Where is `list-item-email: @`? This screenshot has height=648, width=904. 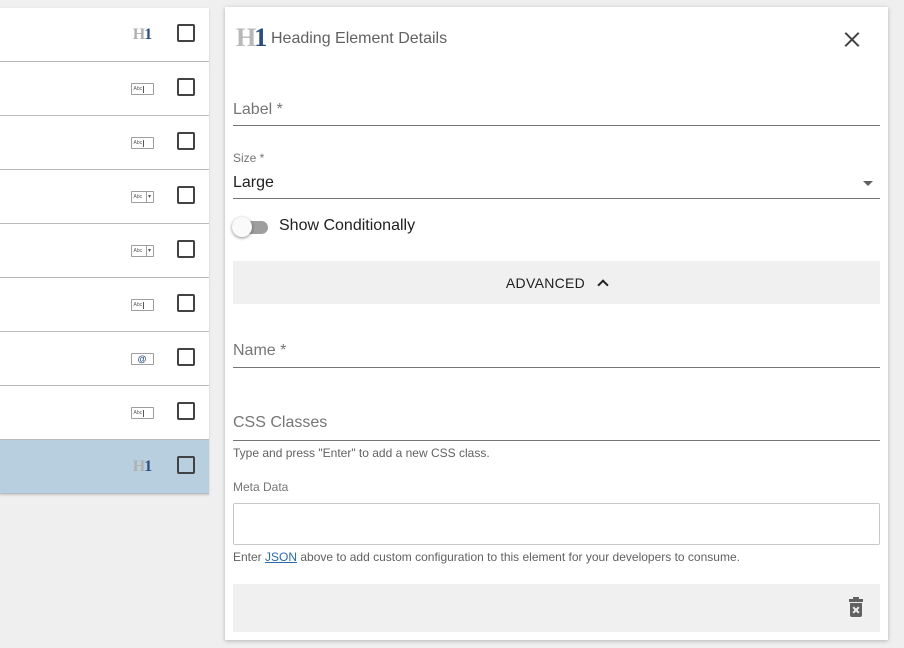
list-item-email: @ is located at coordinates (104, 359).